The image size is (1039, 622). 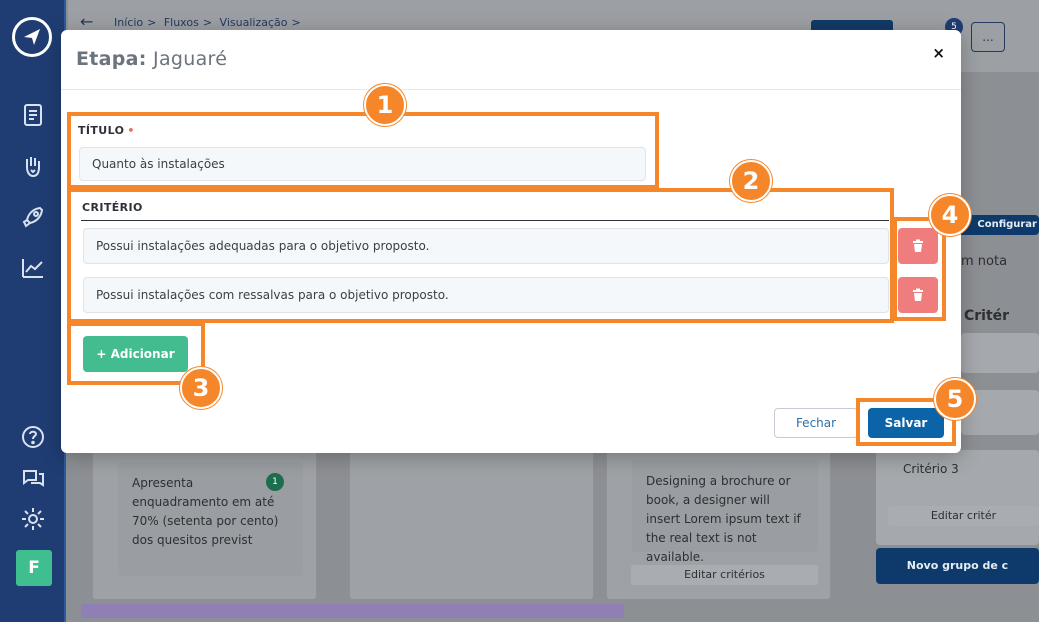 What do you see at coordinates (207, 22) in the screenshot?
I see `breadcrumb: Início > Fluxos > Visualização >` at bounding box center [207, 22].